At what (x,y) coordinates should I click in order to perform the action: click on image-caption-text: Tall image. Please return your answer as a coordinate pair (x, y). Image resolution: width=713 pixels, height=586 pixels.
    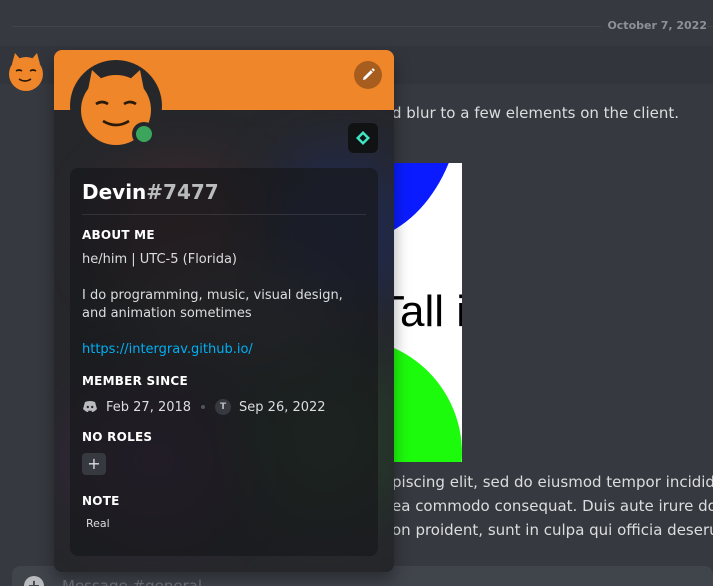
    Looking at the image, I should click on (427, 311).